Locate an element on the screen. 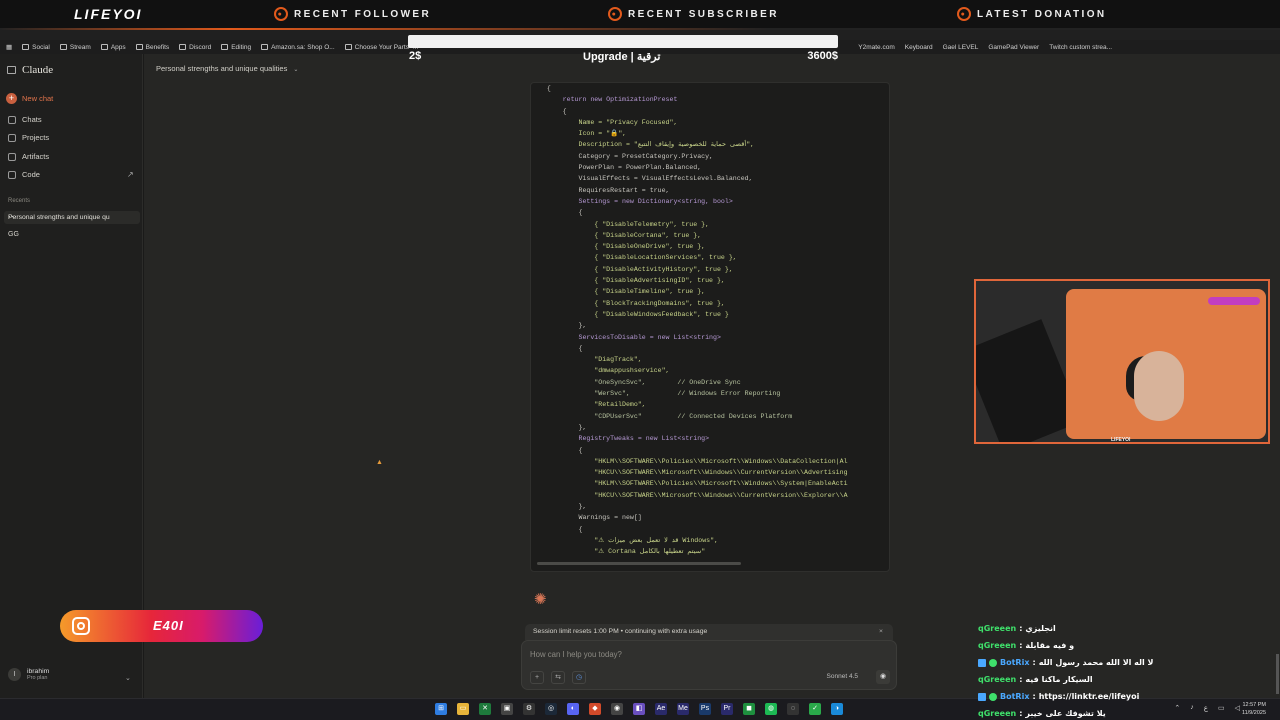 The height and width of the screenshot is (720, 1280). code-line: { "DisableActivityHistory", true }, is located at coordinates (632, 269).